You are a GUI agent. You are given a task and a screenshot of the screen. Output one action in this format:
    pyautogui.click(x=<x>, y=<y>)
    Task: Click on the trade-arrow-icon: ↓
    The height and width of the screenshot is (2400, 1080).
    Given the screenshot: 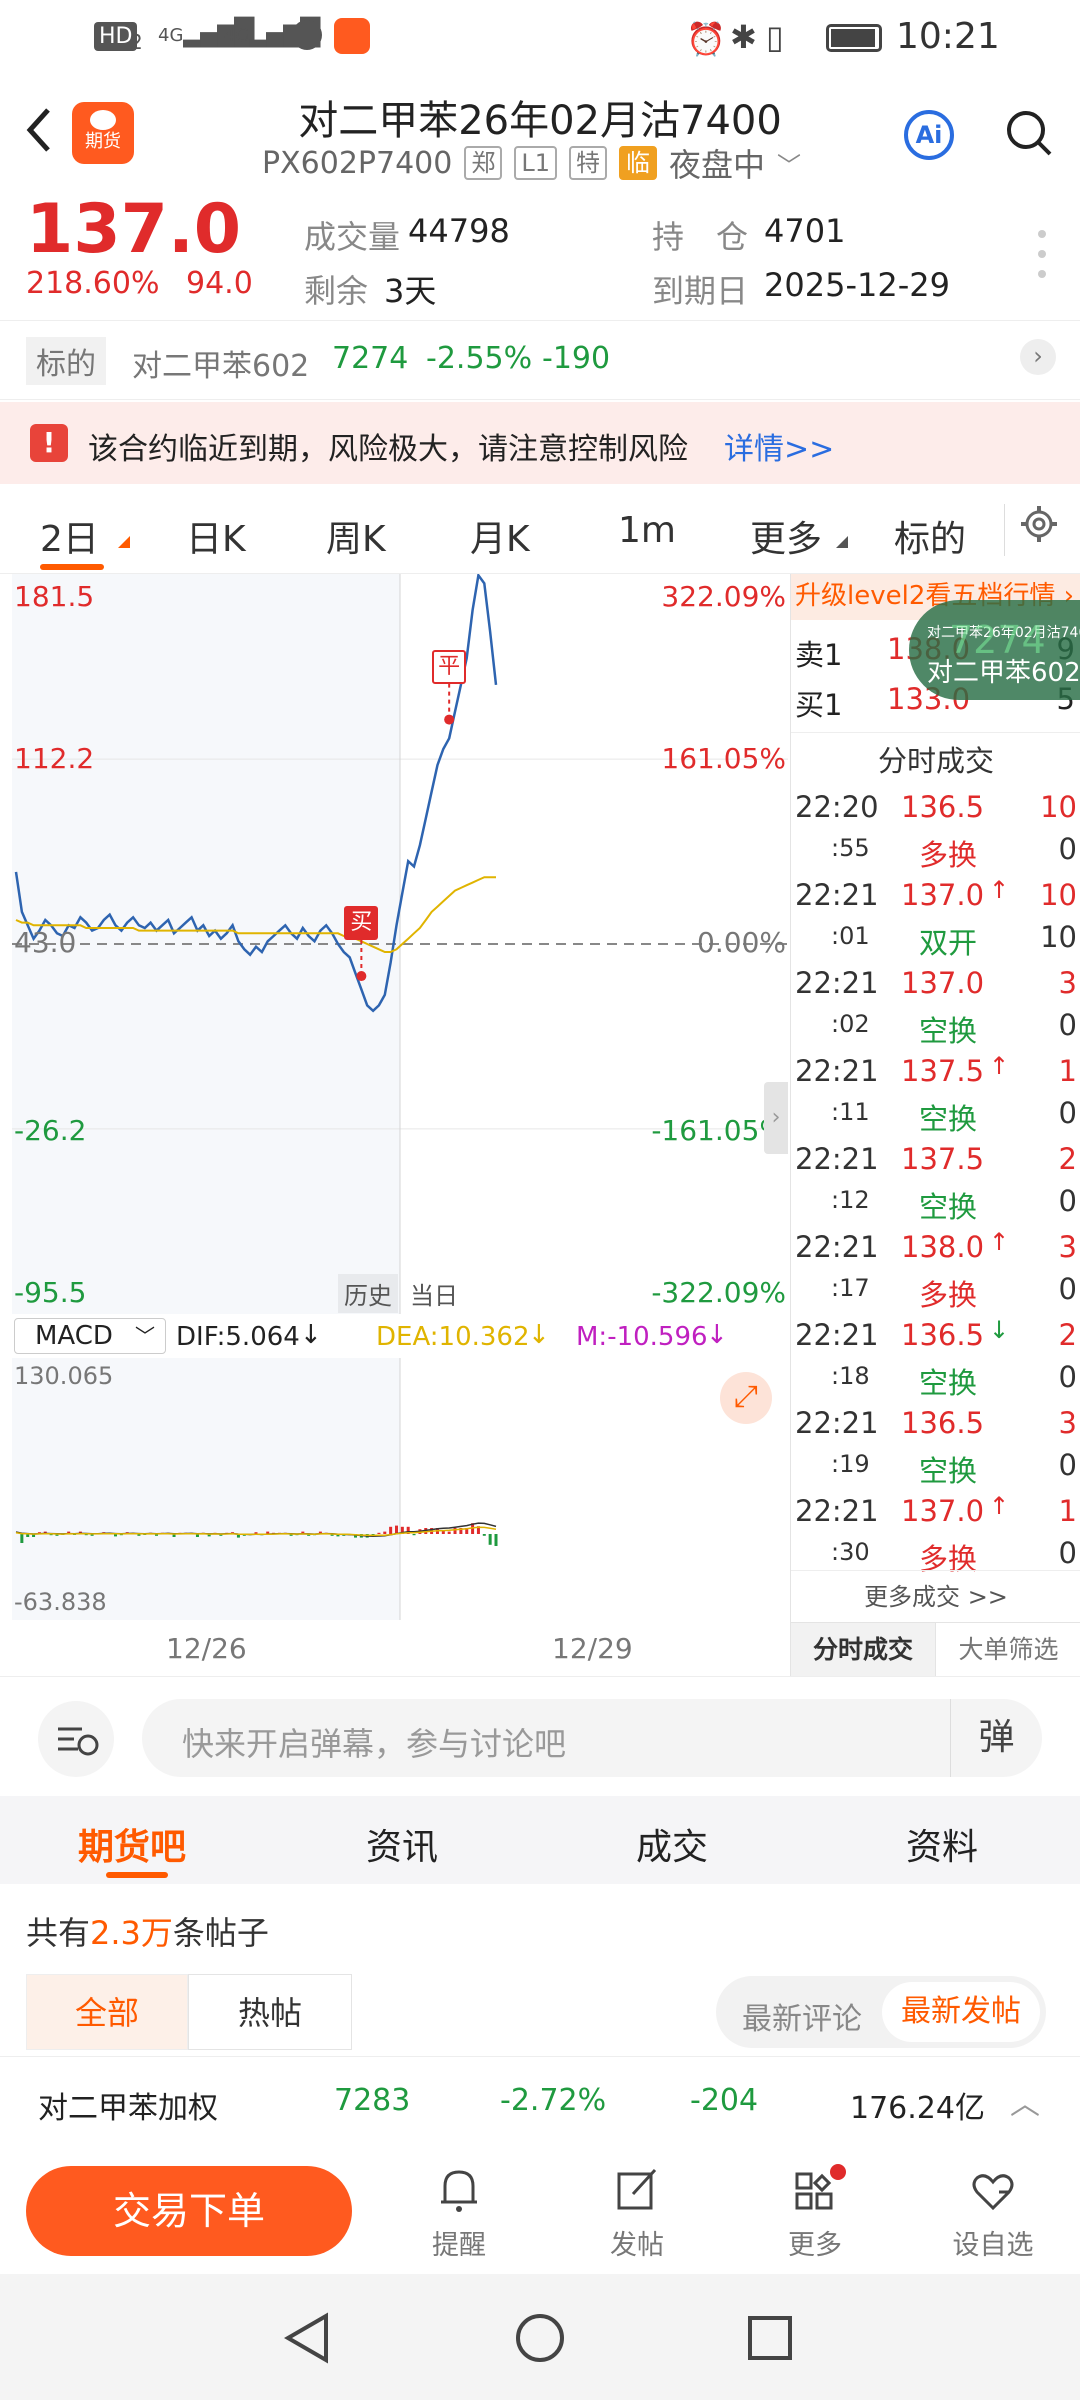 What is the action you would take?
    pyautogui.click(x=999, y=1330)
    